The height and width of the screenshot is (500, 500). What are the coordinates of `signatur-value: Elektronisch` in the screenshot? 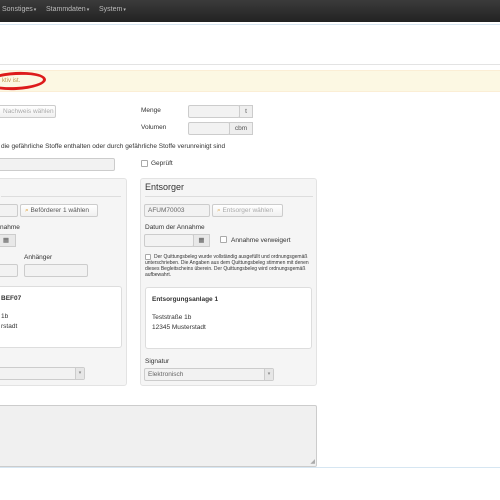 It's located at (166, 374).